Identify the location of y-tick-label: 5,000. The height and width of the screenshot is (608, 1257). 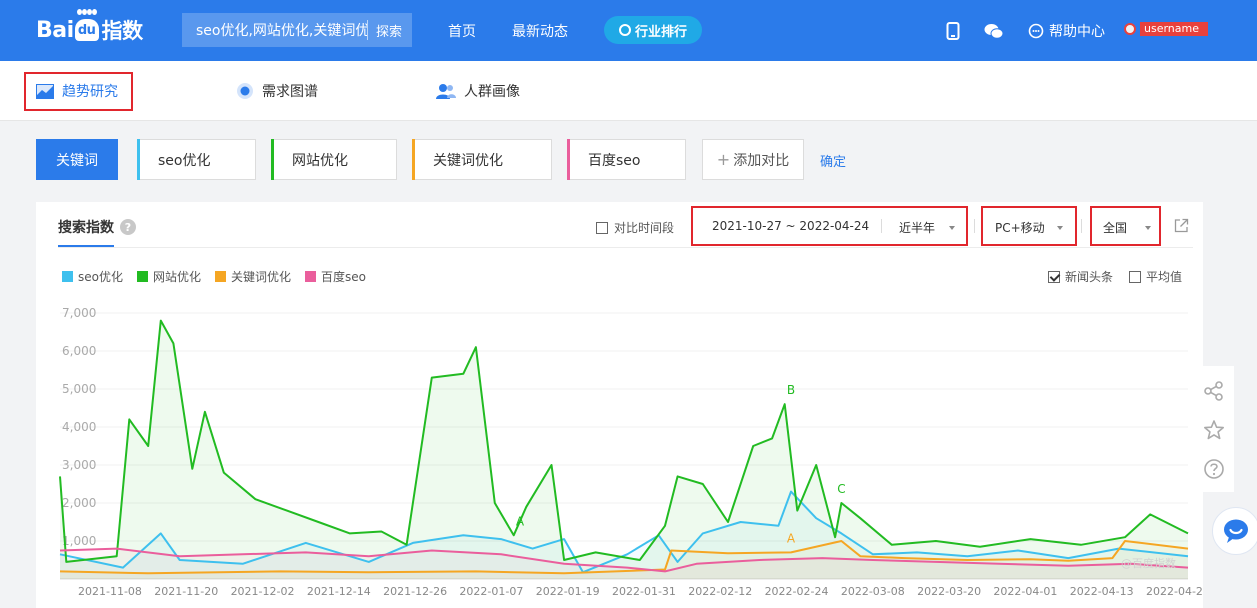
(79, 389).